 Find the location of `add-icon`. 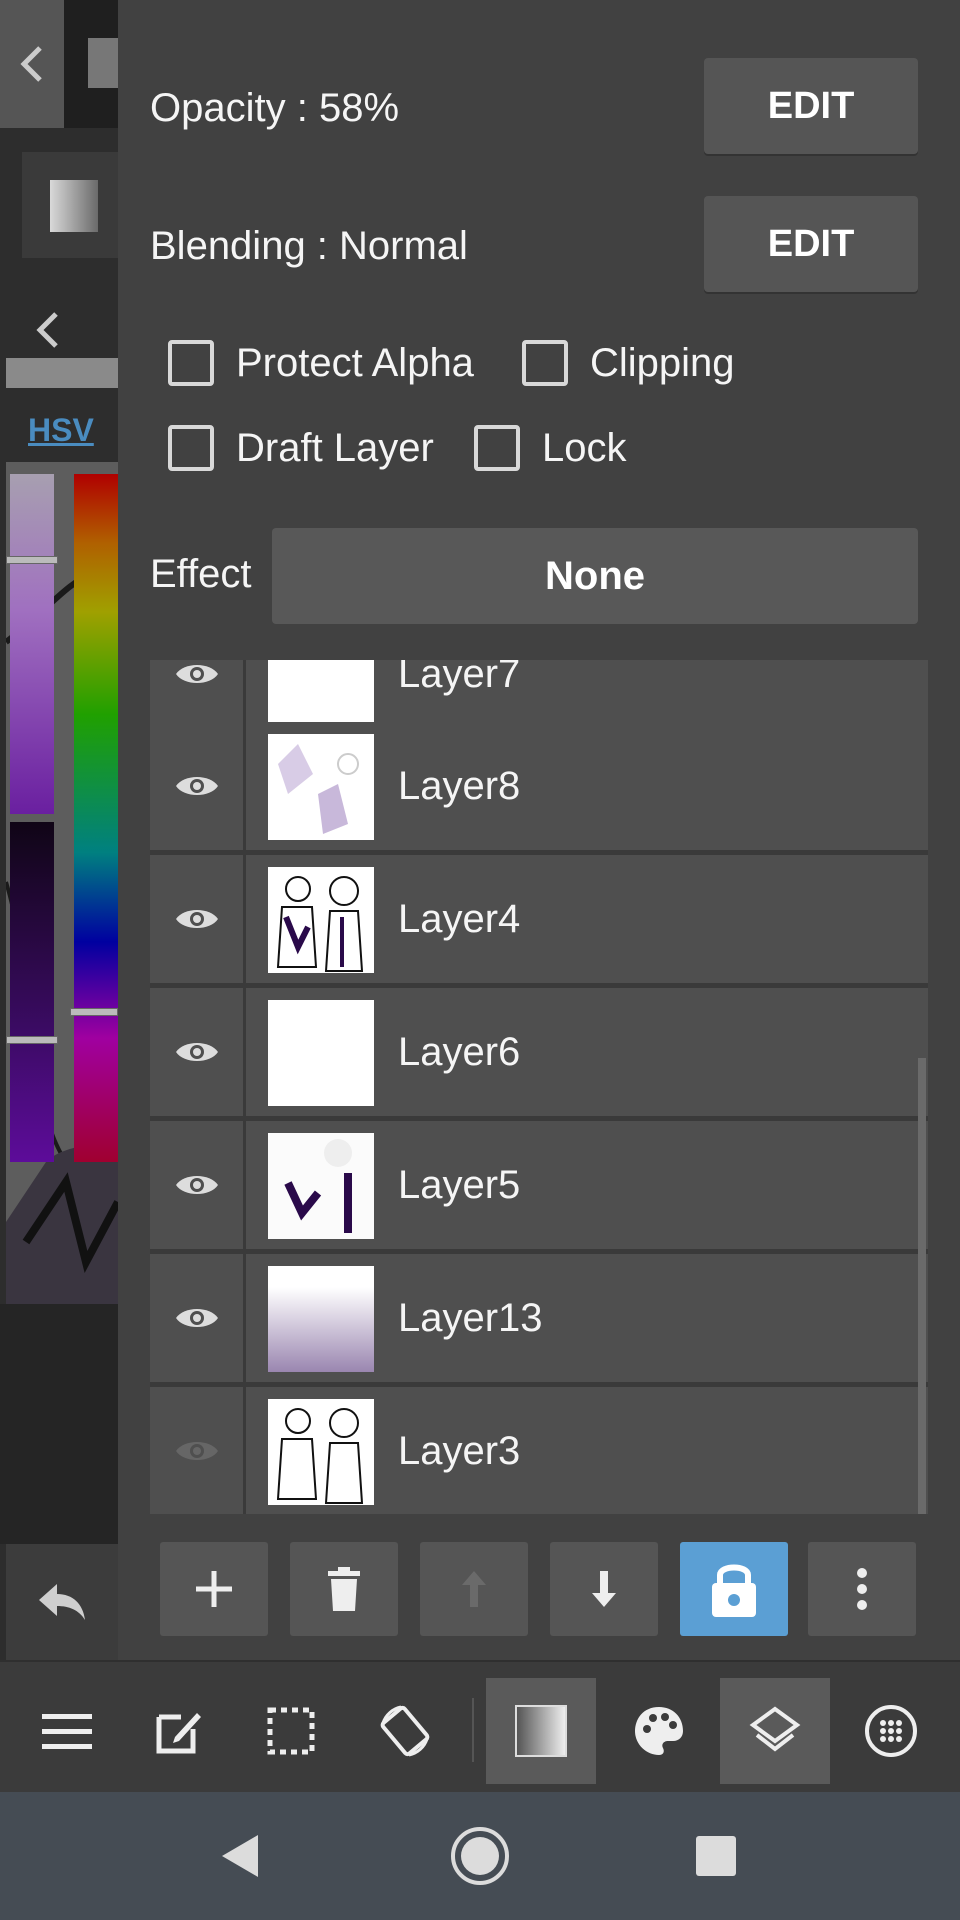

add-icon is located at coordinates (214, 1589).